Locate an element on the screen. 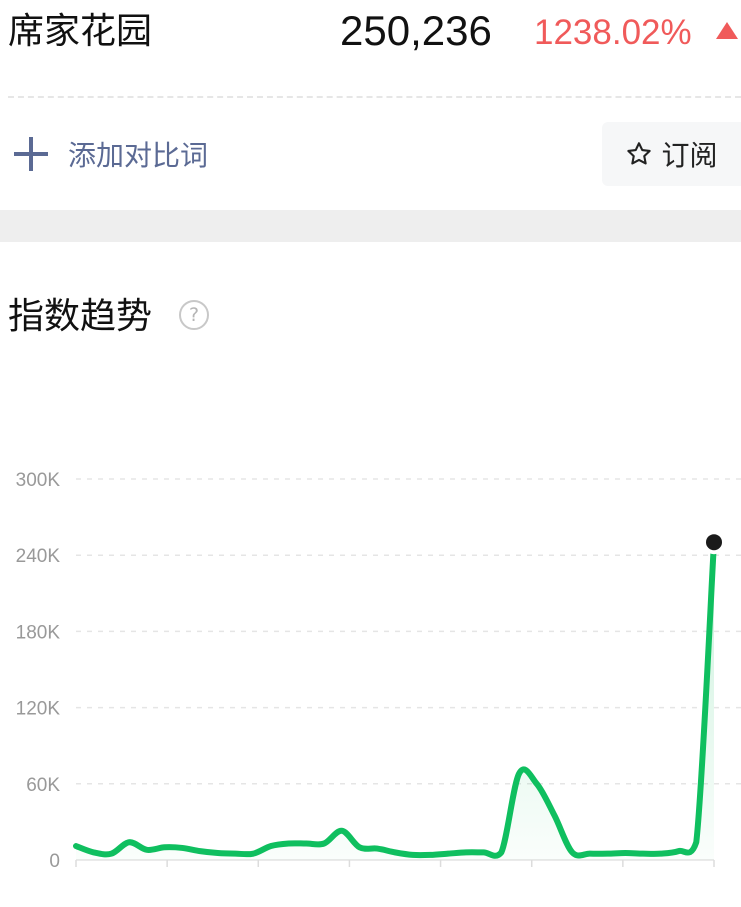 The height and width of the screenshot is (907, 741). star-outline-icon is located at coordinates (639, 153).